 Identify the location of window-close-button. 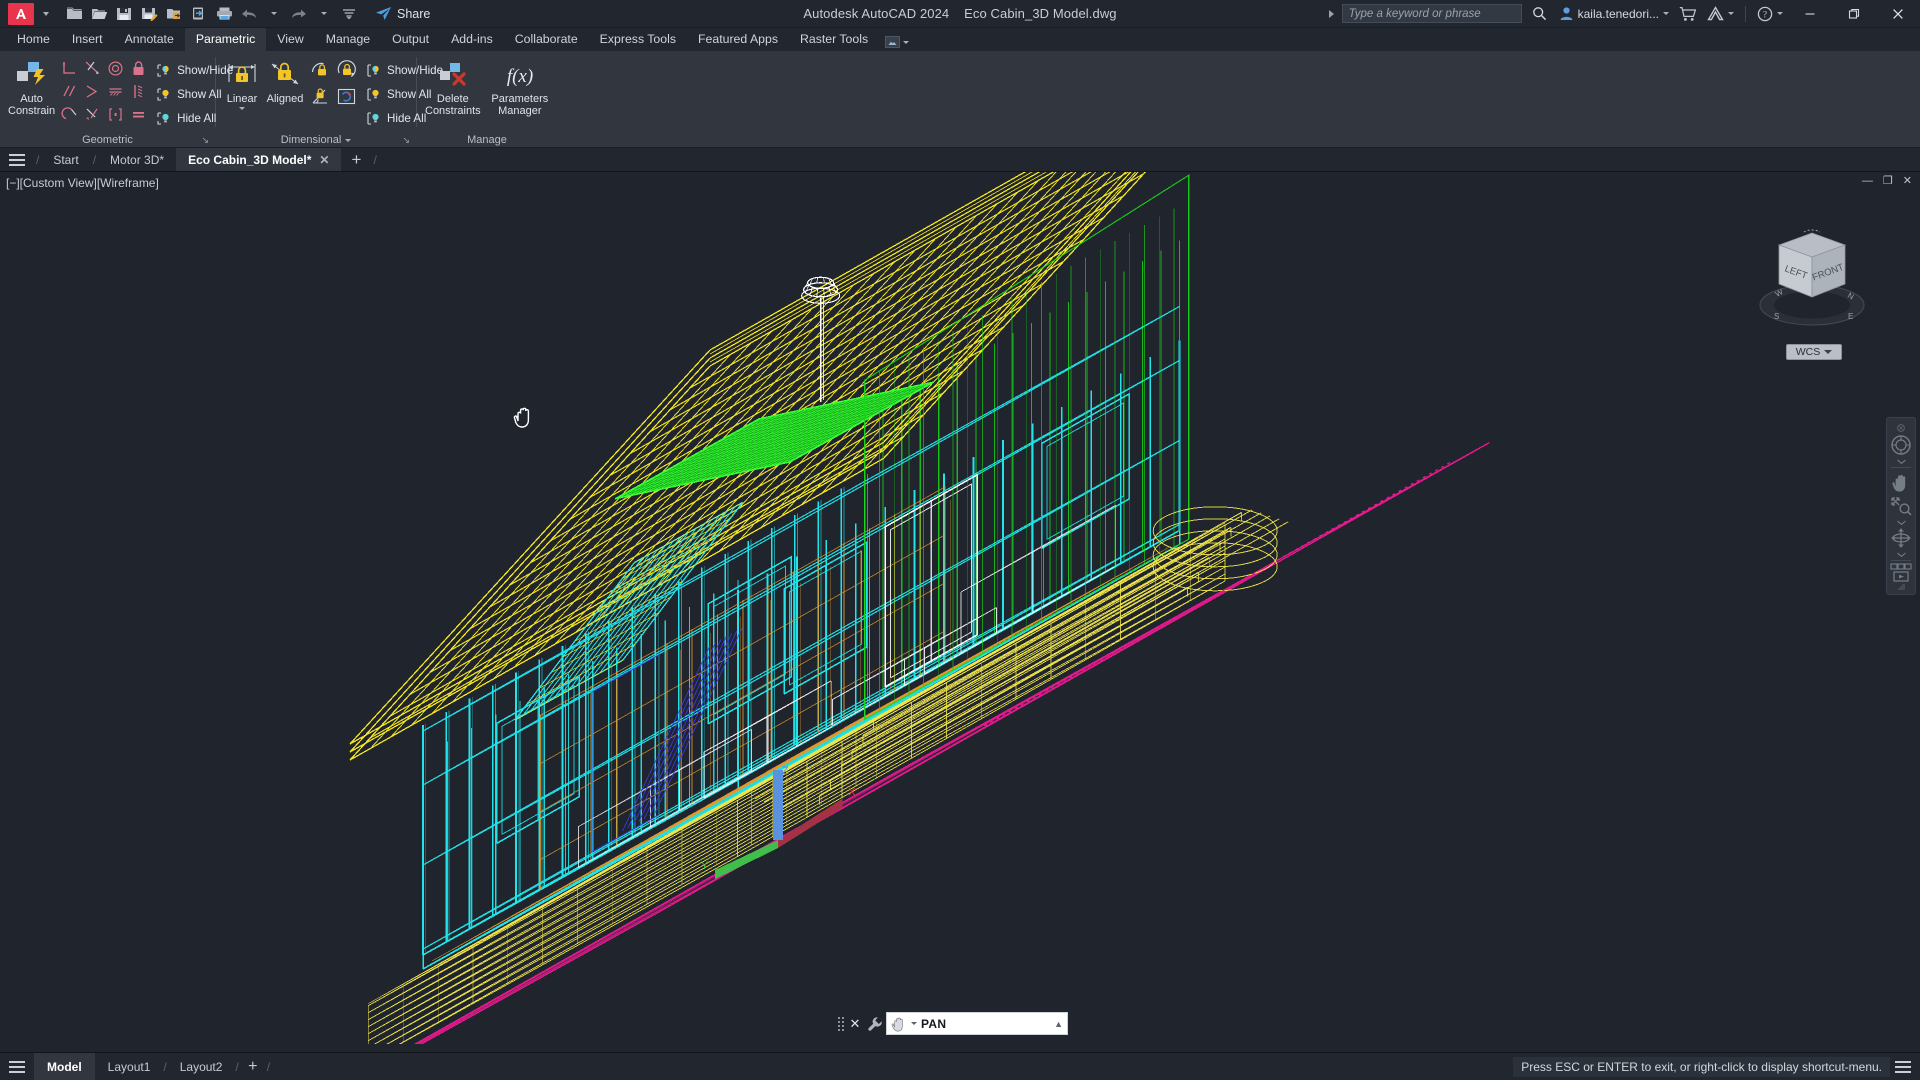
(1898, 14).